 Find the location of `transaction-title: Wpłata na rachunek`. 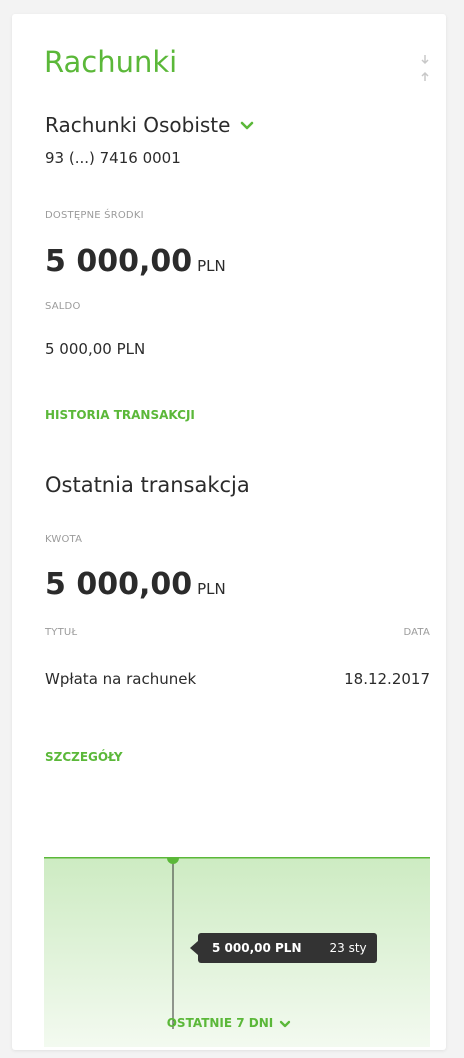

transaction-title: Wpłata na rachunek is located at coordinates (121, 679).